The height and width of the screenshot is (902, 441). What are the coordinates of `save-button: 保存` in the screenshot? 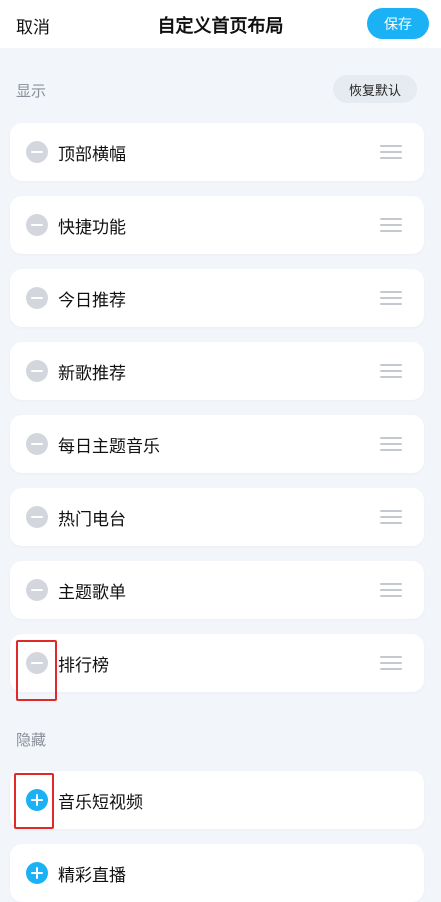 It's located at (398, 23).